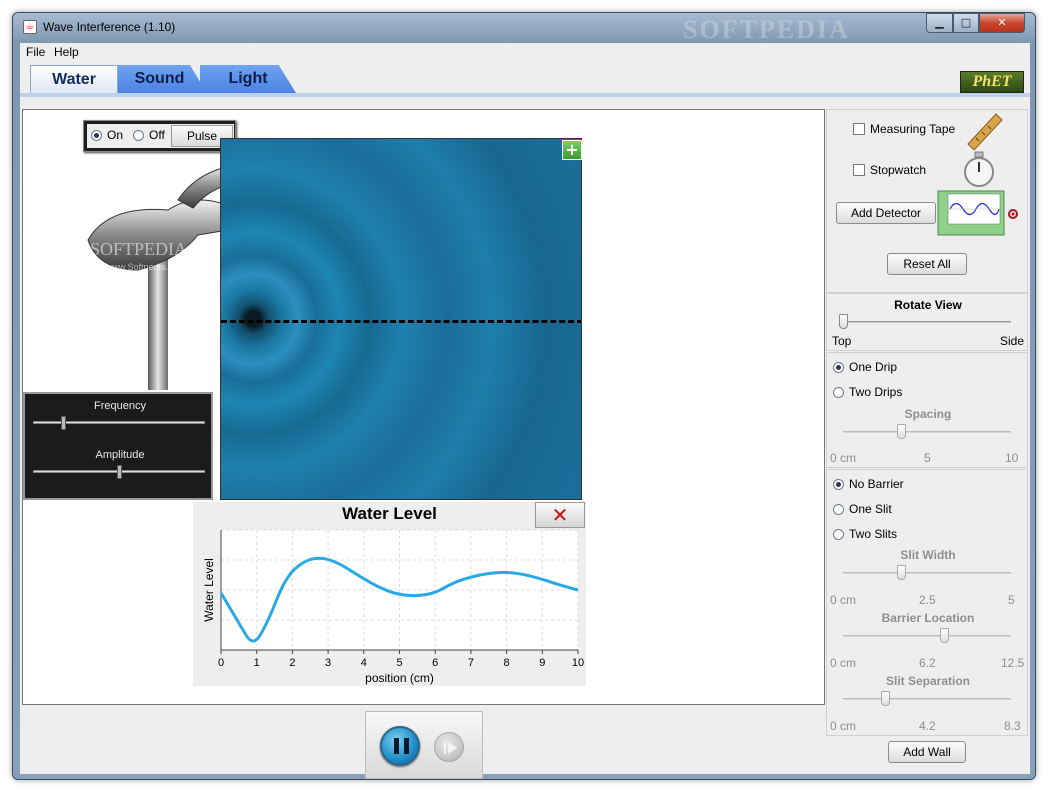 The height and width of the screenshot is (800, 1056). What do you see at coordinates (401, 321) in the screenshot?
I see `cross-section-line` at bounding box center [401, 321].